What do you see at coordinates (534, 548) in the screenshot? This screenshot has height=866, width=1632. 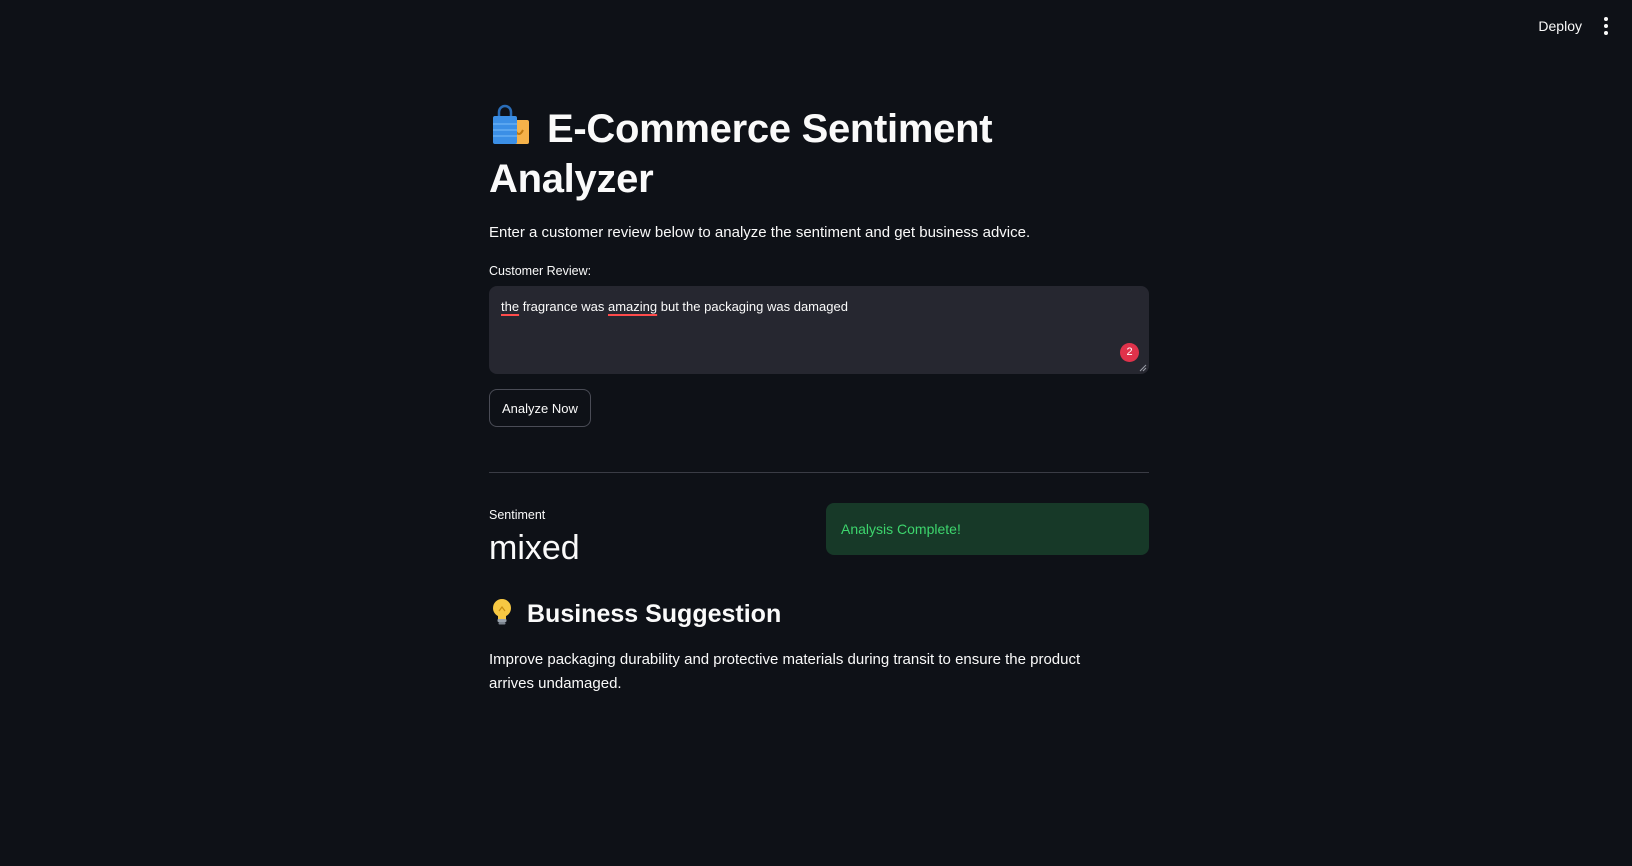 I see `sentiment-metric-value: mixed` at bounding box center [534, 548].